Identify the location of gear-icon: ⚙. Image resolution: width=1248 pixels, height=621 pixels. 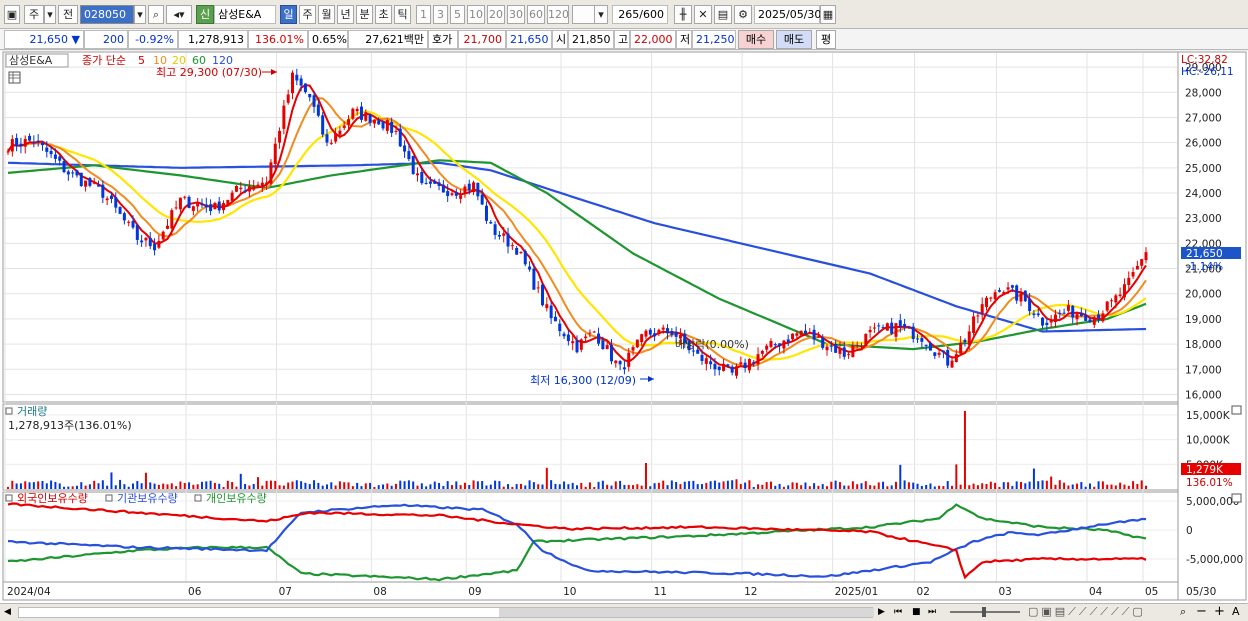
(743, 14).